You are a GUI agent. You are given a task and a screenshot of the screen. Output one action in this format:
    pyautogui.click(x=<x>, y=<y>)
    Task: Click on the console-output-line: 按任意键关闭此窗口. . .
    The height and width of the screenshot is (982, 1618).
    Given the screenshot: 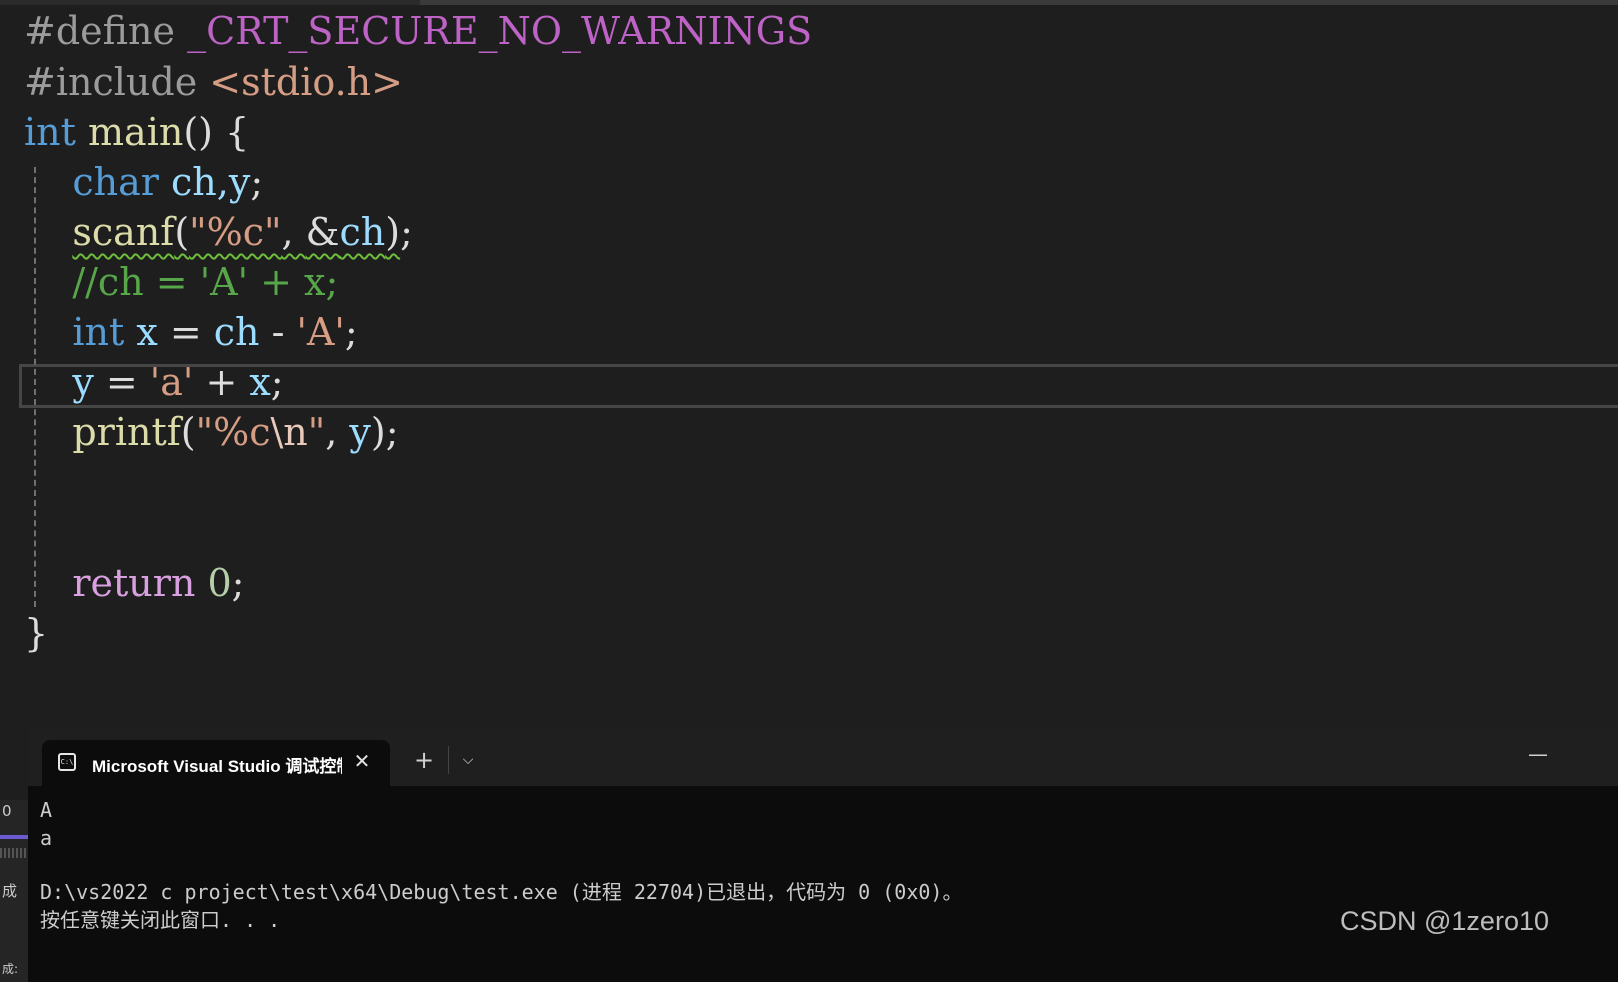 What is the action you would take?
    pyautogui.click(x=160, y=920)
    